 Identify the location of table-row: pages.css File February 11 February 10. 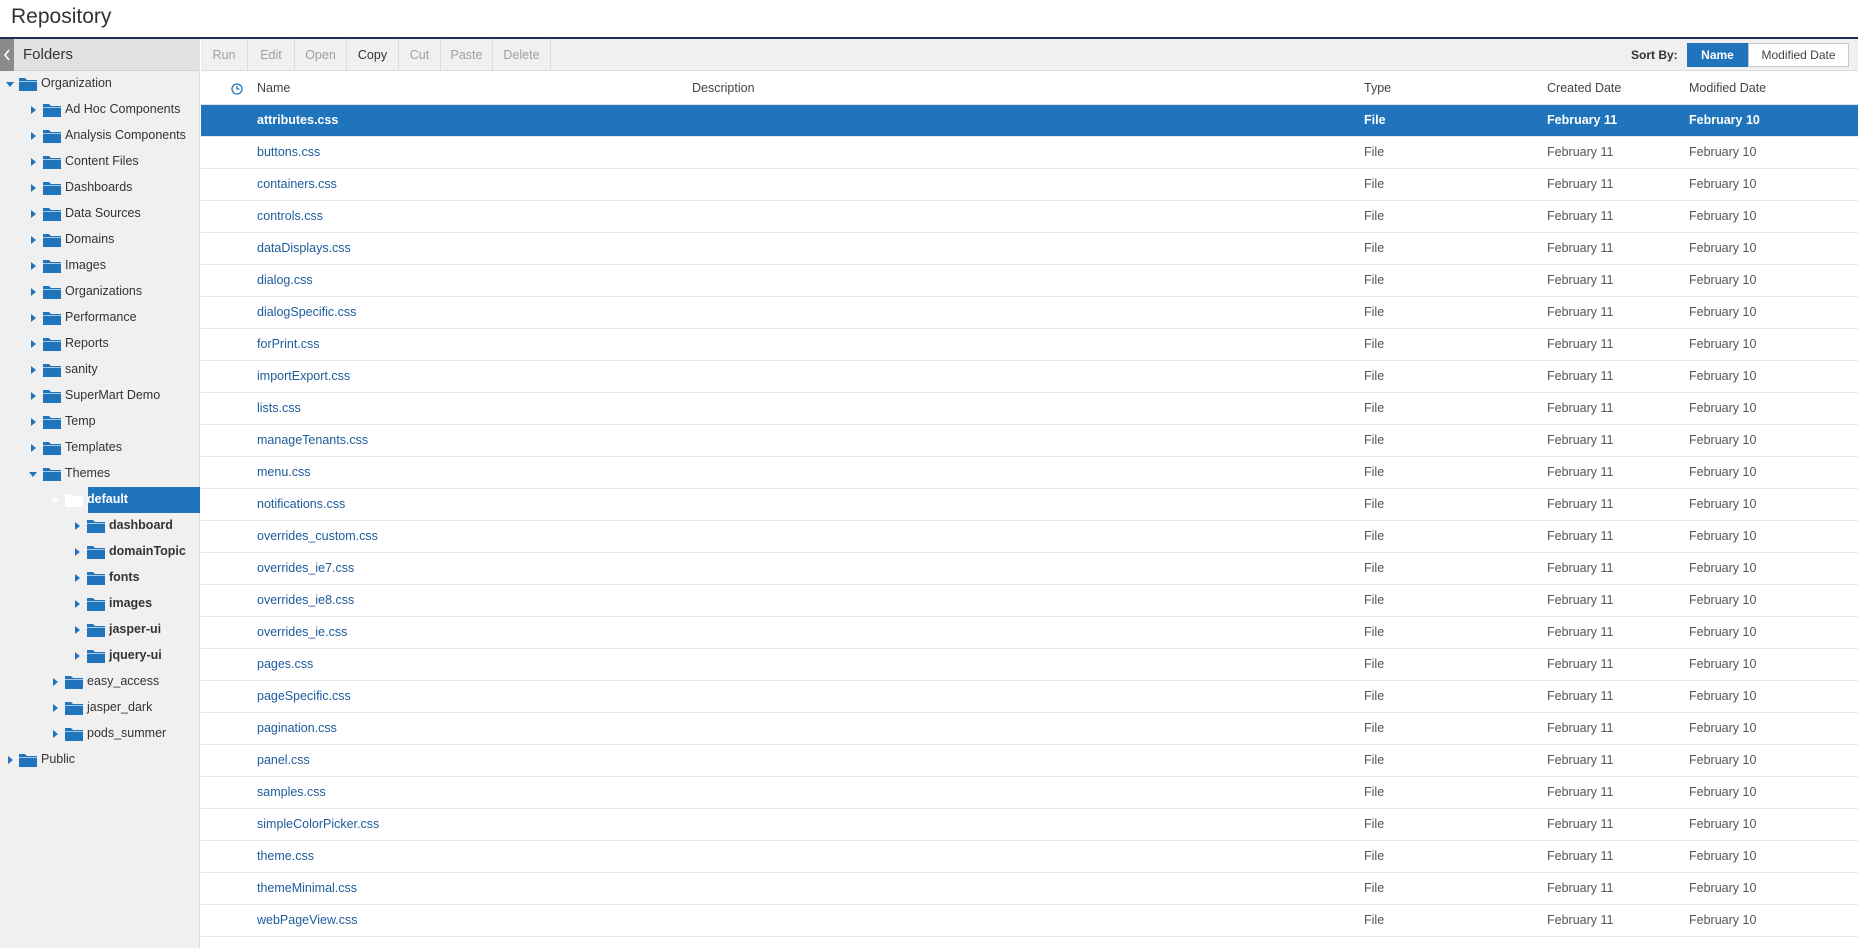
(1029, 665).